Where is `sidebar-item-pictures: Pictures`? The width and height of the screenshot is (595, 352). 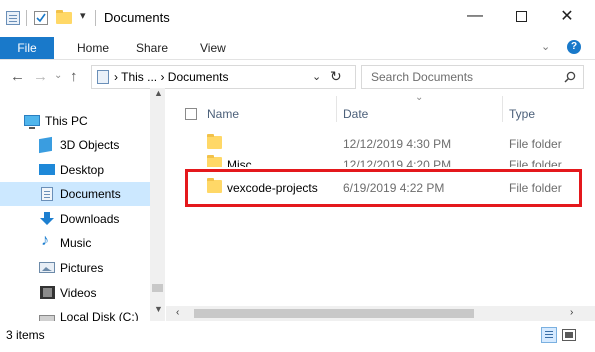 sidebar-item-pictures: Pictures is located at coordinates (75, 268).